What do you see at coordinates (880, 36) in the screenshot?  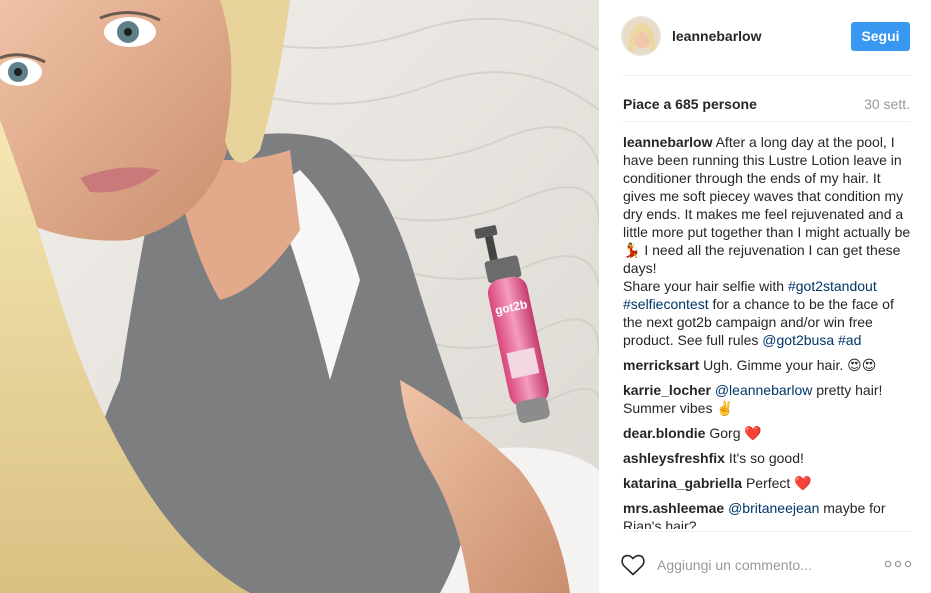 I see `follow-button: Segui` at bounding box center [880, 36].